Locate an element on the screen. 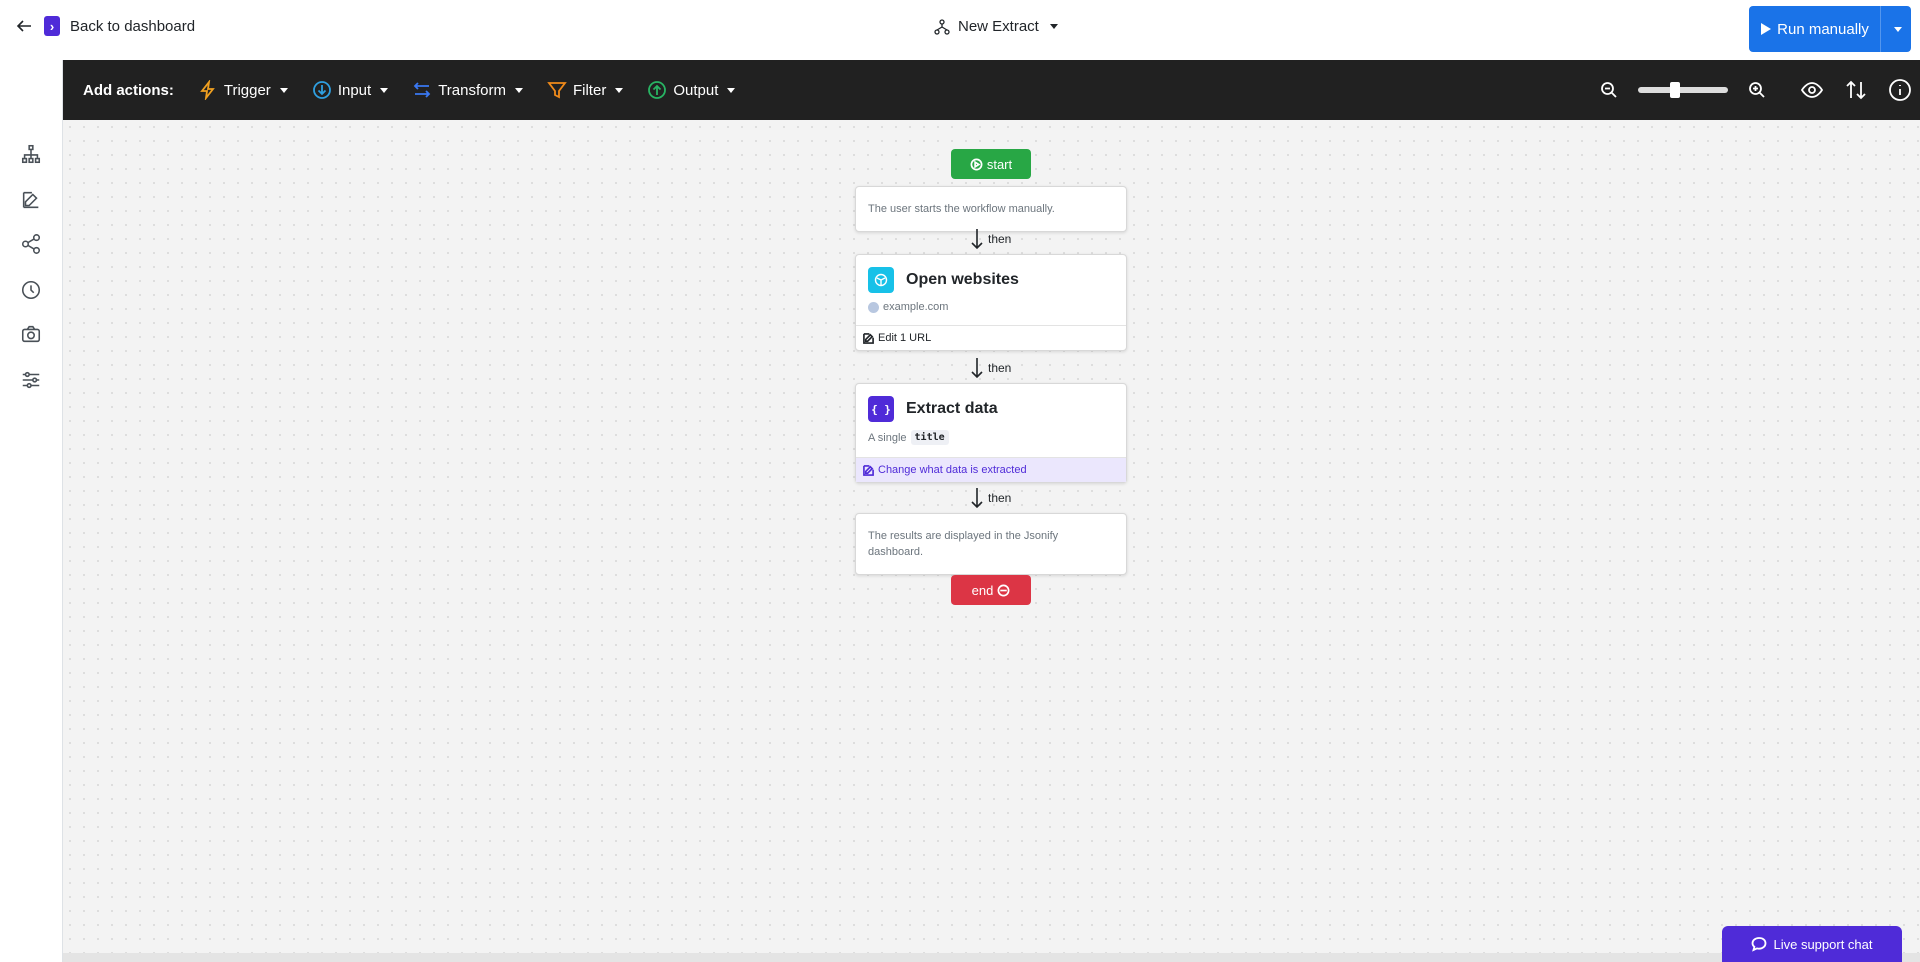  camera-icon is located at coordinates (31, 334).